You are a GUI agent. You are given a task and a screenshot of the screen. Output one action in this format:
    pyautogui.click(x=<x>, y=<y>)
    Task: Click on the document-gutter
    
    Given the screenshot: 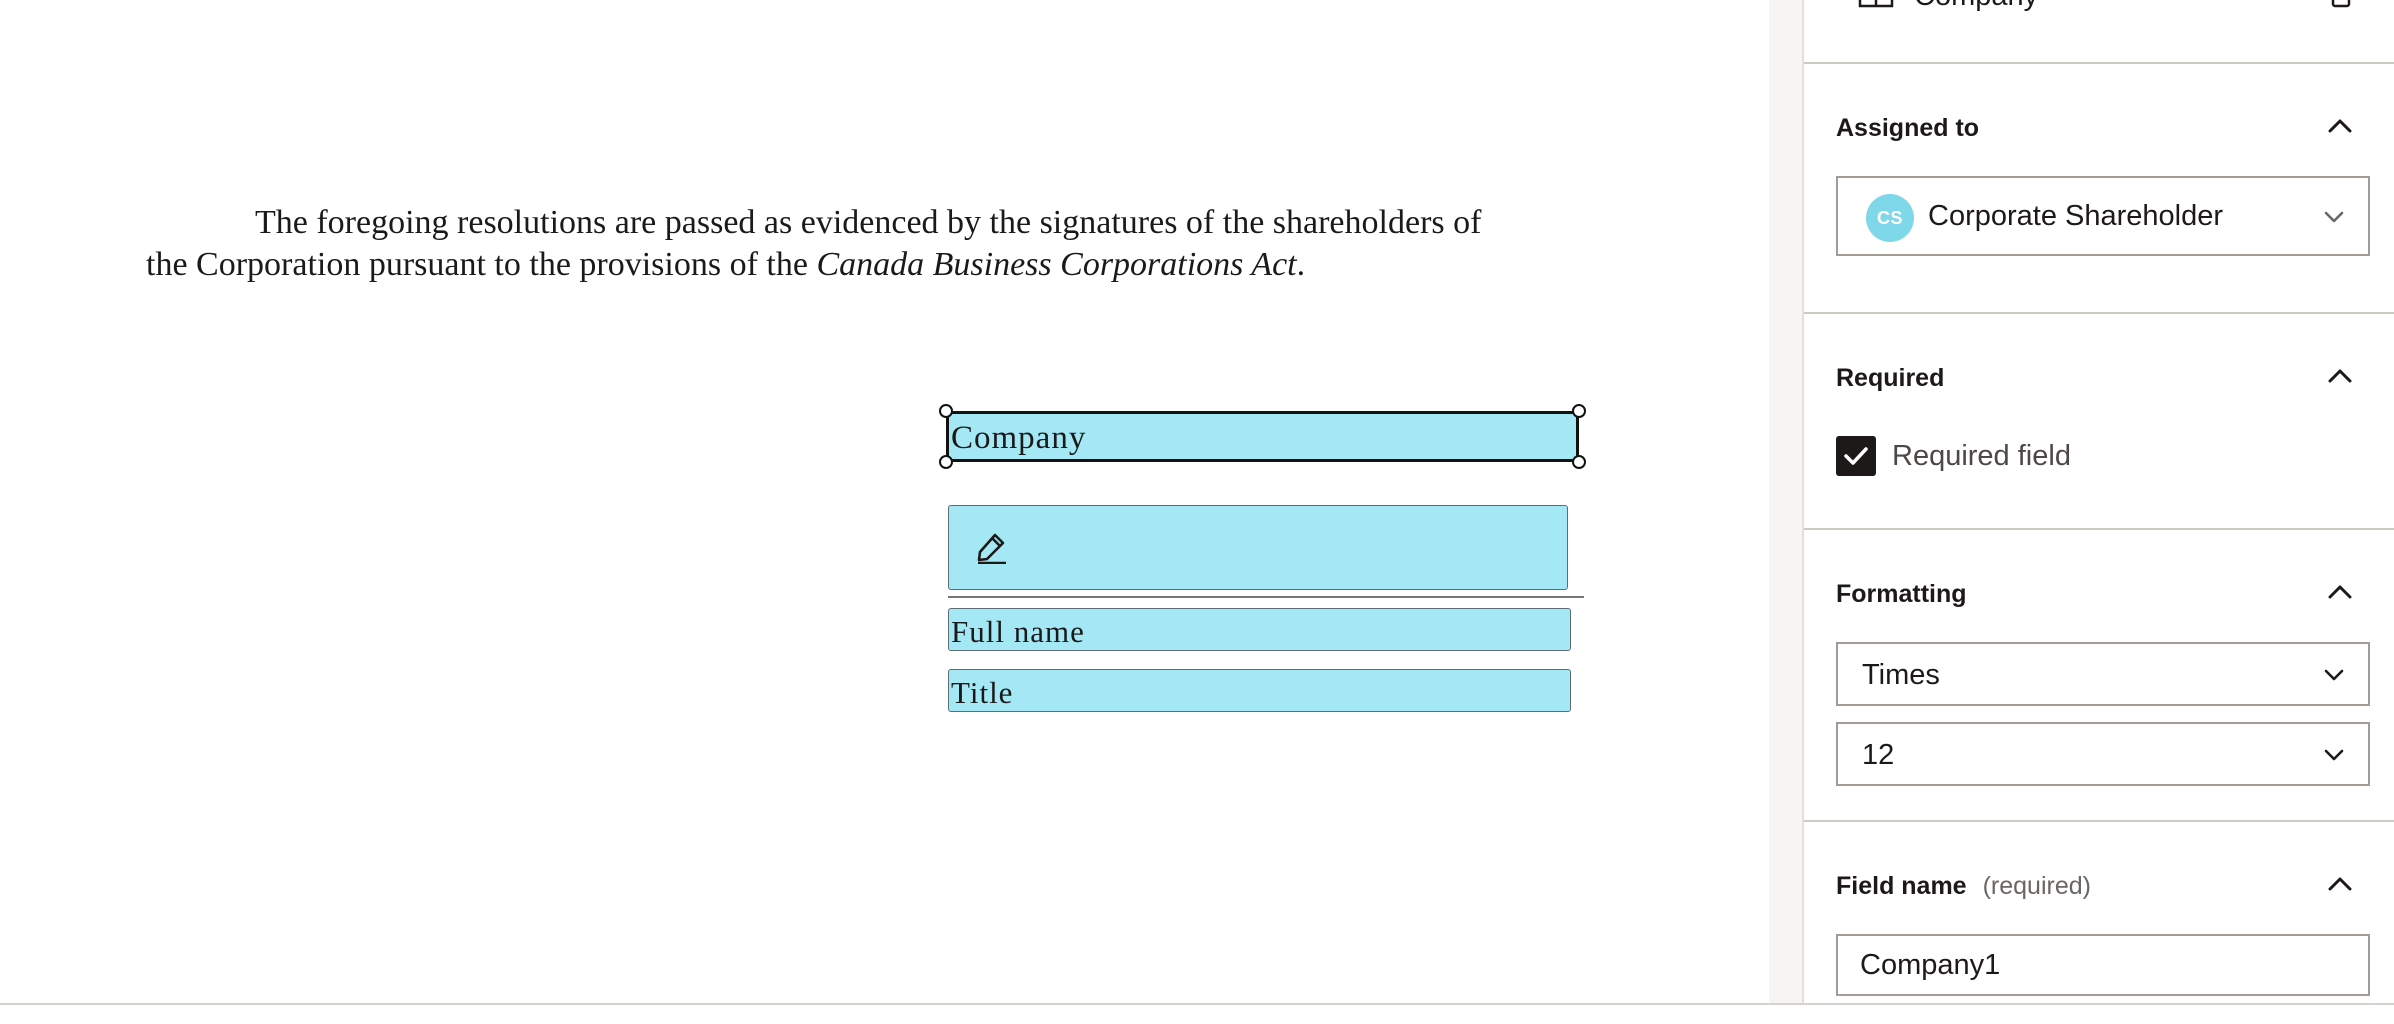 What is the action you would take?
    pyautogui.click(x=1785, y=501)
    